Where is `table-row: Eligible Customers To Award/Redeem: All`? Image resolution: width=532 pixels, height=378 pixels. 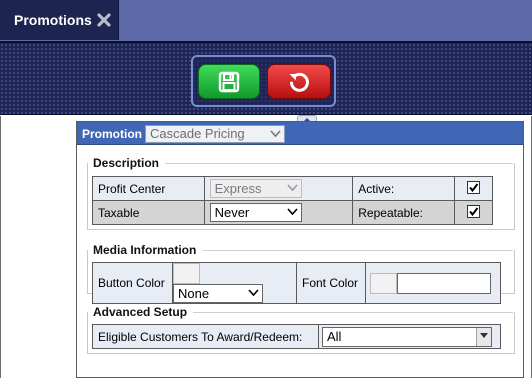 table-row: Eligible Customers To Award/Redeem: All is located at coordinates (296, 336).